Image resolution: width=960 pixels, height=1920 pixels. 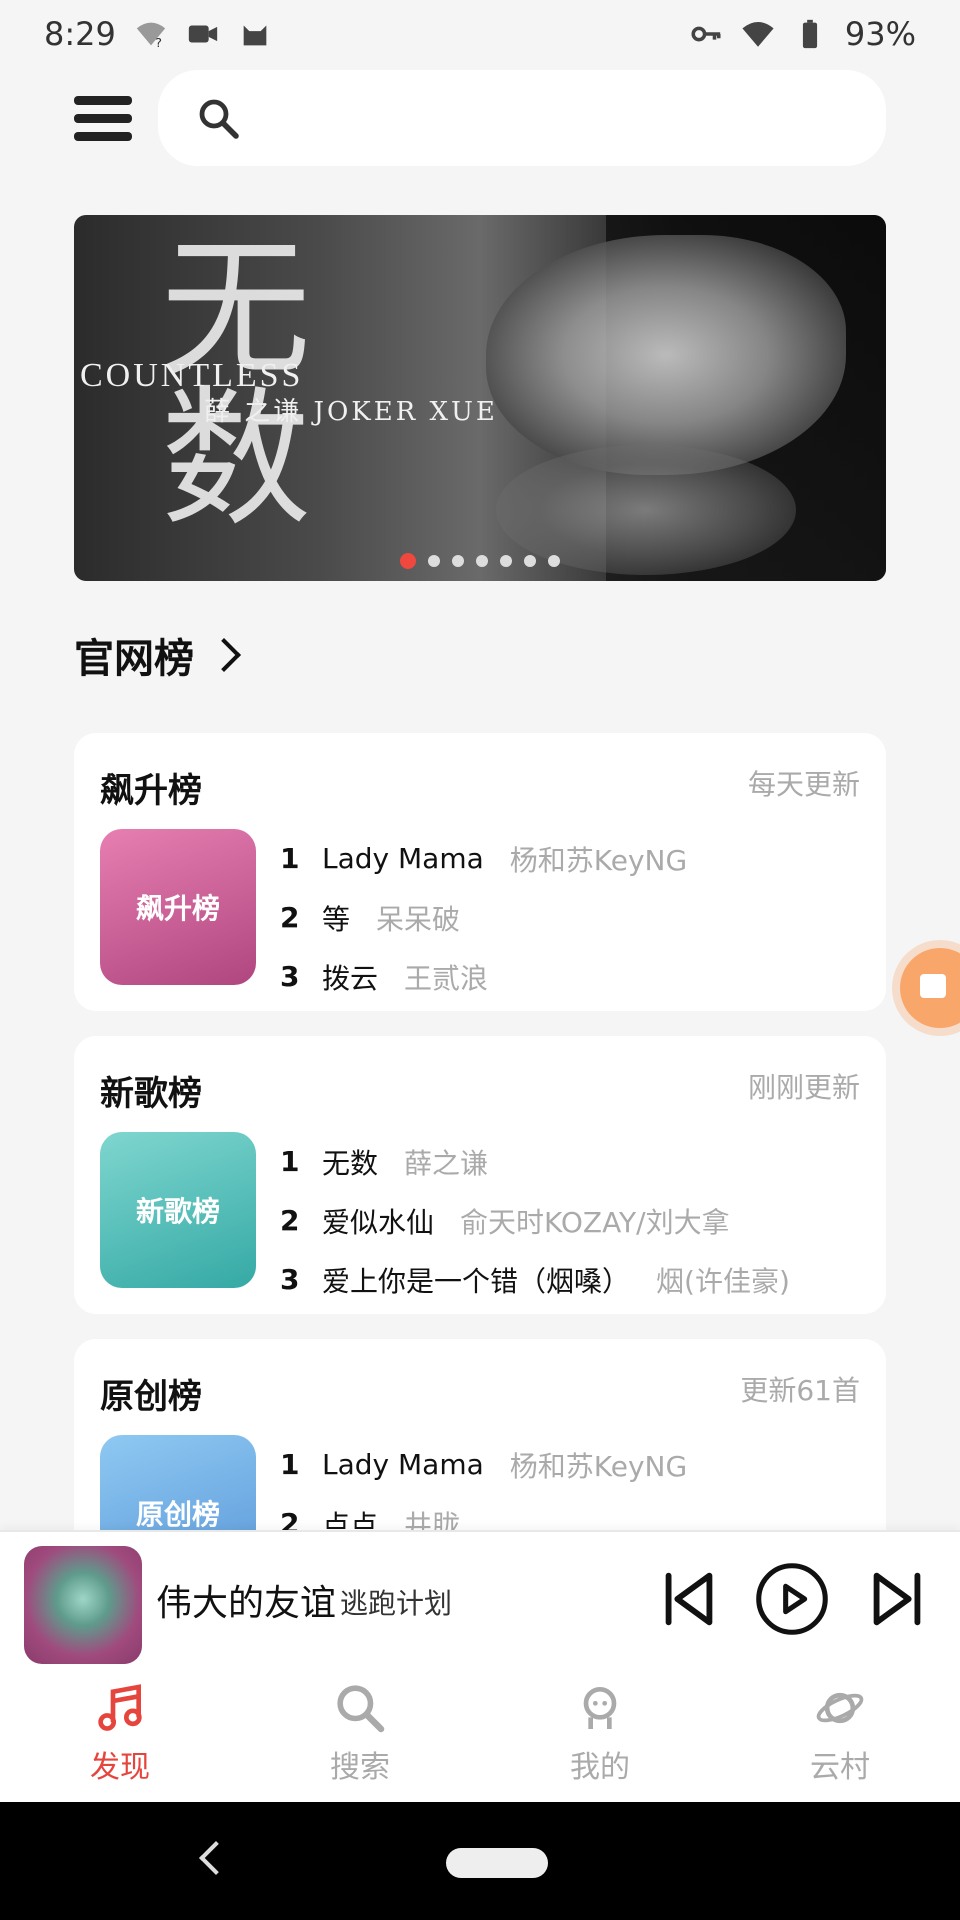 I want to click on song-name: 爱似水仙, so click(x=378, y=1222).